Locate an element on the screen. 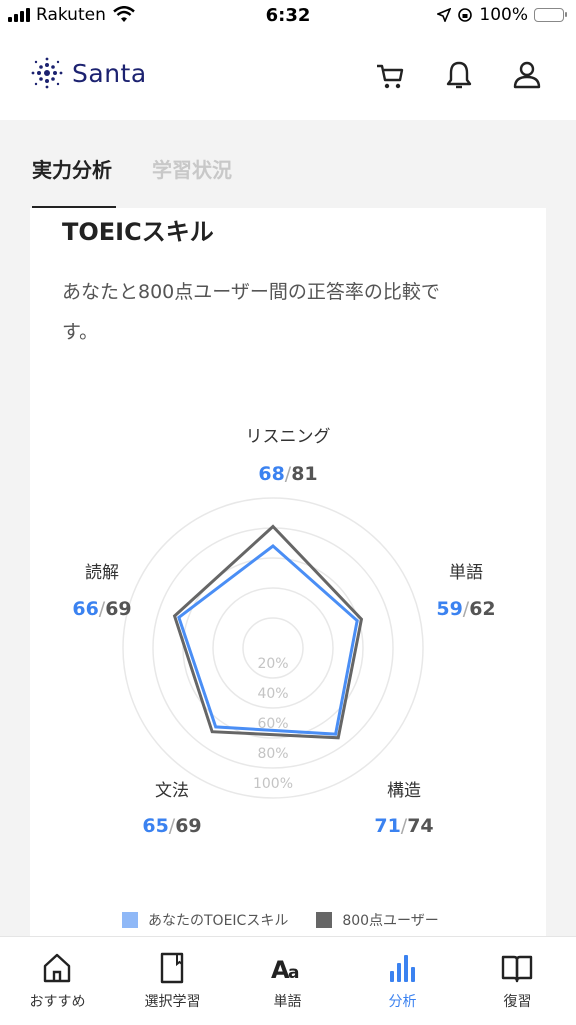  chart-legend: あなたのTOEICスキル 800点ユーザー is located at coordinates (280, 920).